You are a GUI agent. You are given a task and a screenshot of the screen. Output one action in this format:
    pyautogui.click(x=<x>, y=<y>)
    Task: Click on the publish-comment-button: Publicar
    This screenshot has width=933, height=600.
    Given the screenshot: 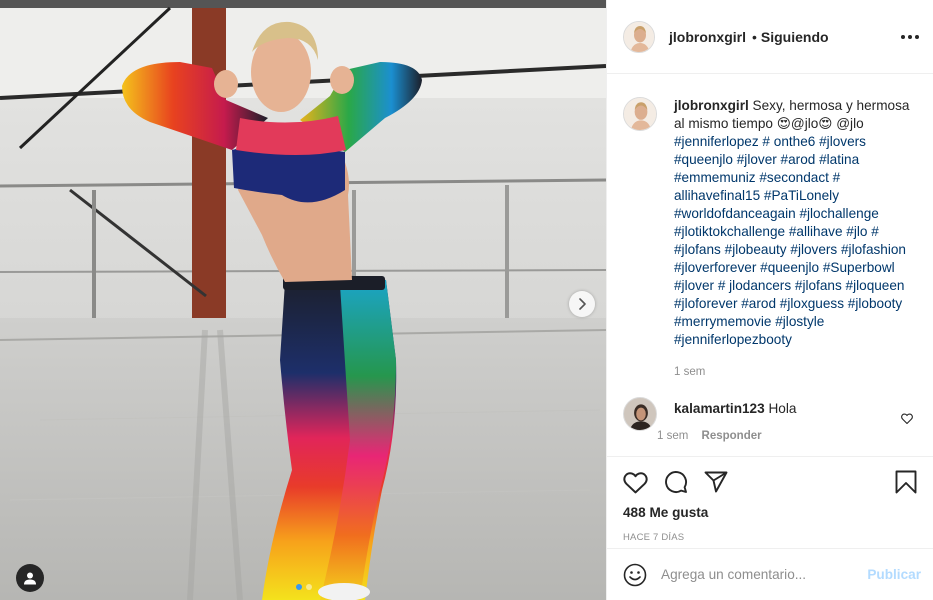 What is the action you would take?
    pyautogui.click(x=894, y=574)
    